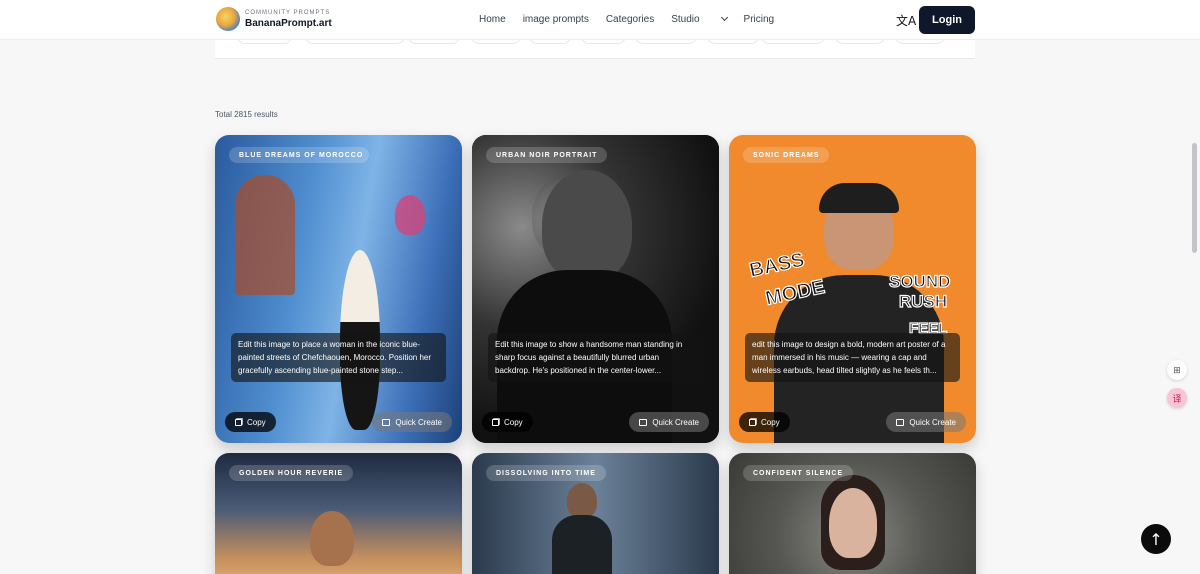 This screenshot has width=1200, height=574. What do you see at coordinates (630, 19) in the screenshot?
I see `nav-categories: Categories` at bounding box center [630, 19].